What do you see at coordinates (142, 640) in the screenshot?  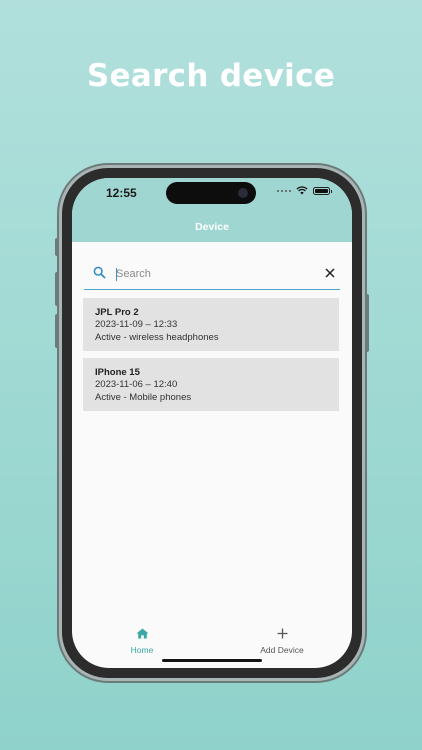 I see `nav-item-home: Home` at bounding box center [142, 640].